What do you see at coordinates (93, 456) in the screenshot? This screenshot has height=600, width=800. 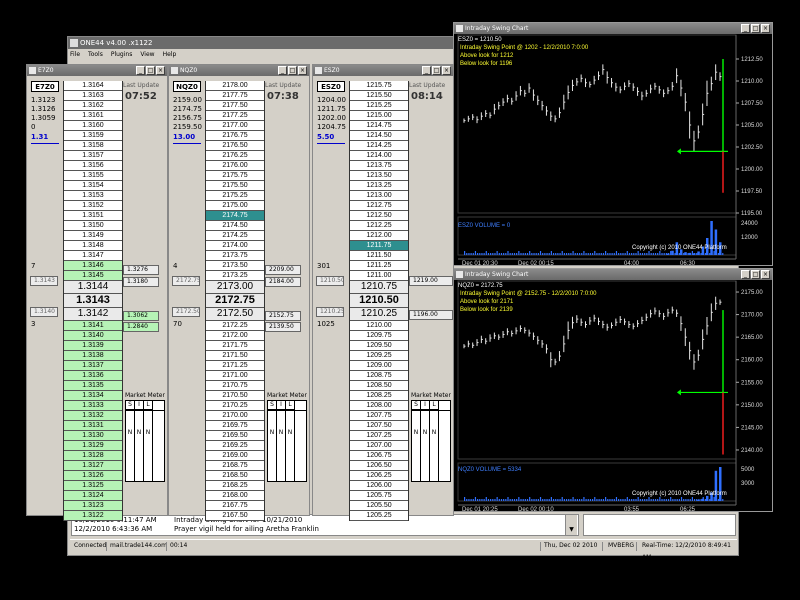 I see `price-cell: 1.3128` at bounding box center [93, 456].